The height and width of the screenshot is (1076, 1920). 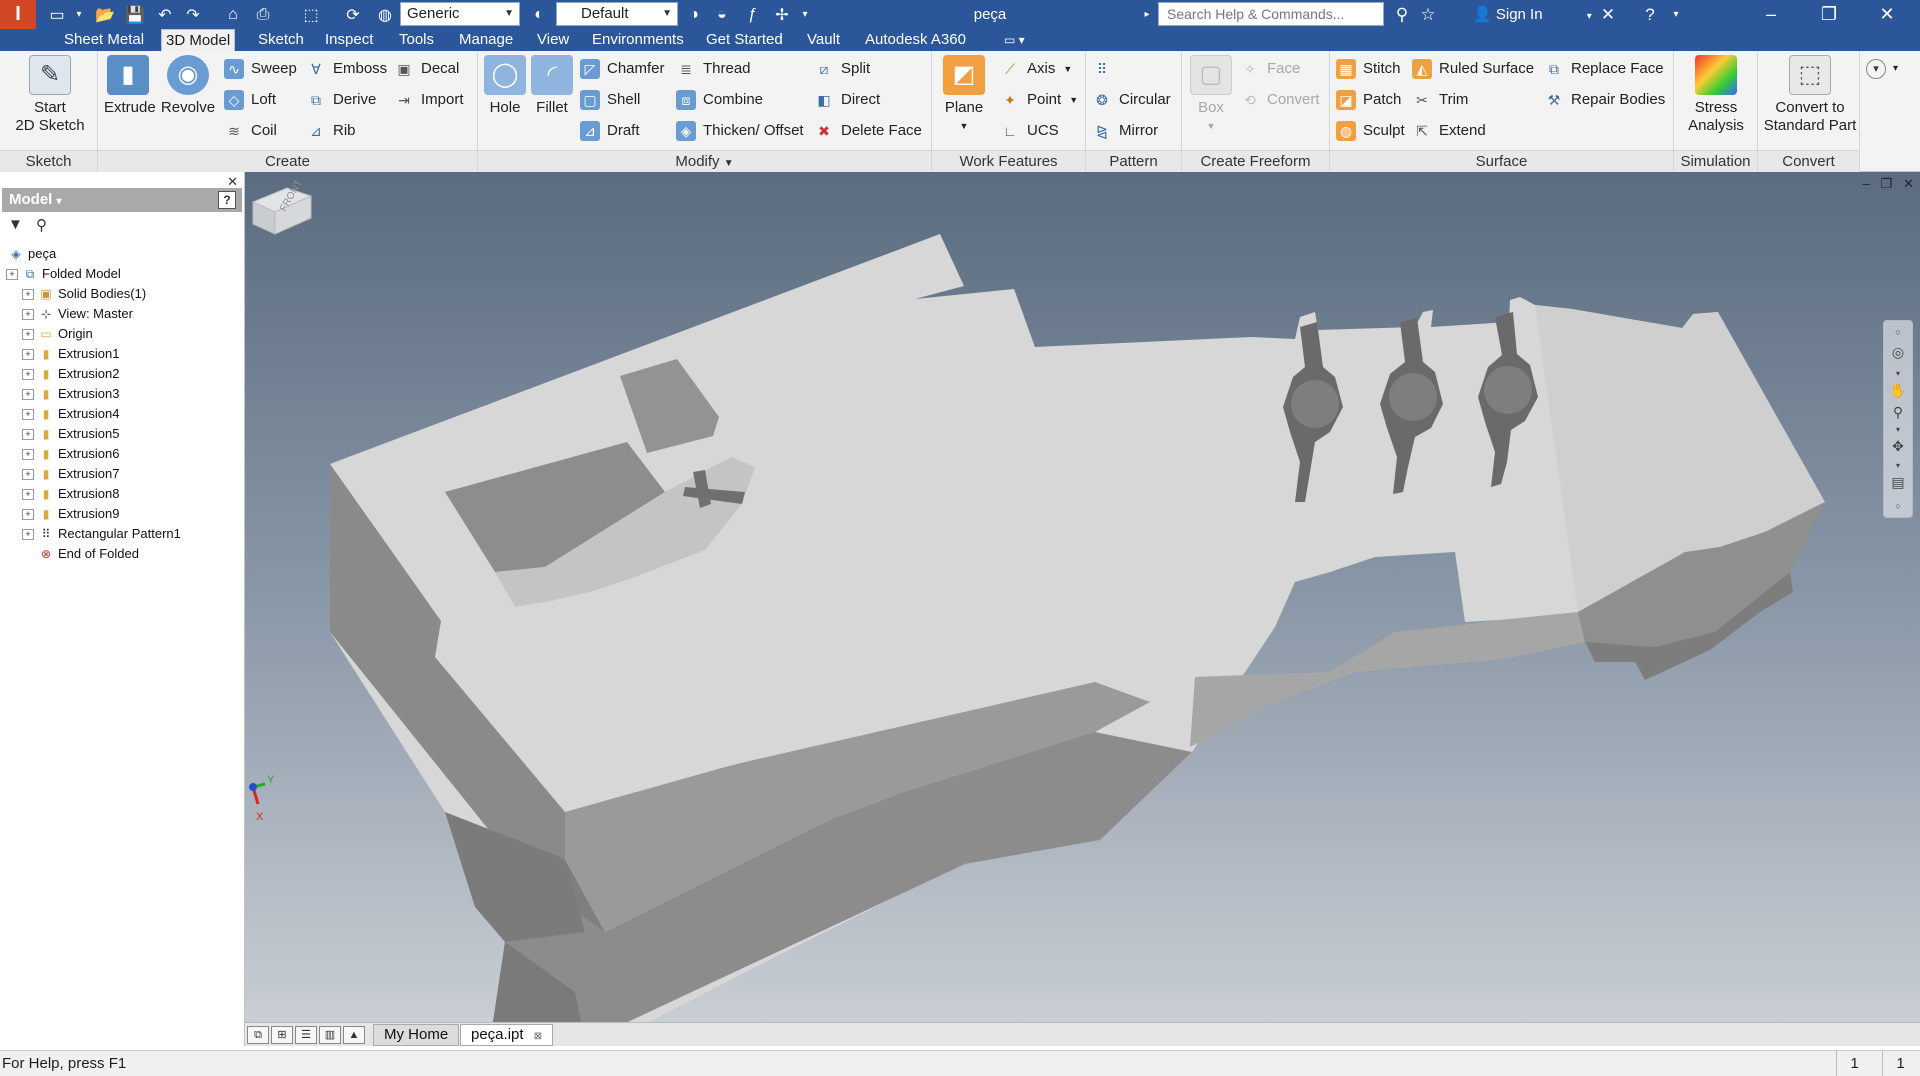 What do you see at coordinates (1887, 14) in the screenshot?
I see `close-icon: ✕` at bounding box center [1887, 14].